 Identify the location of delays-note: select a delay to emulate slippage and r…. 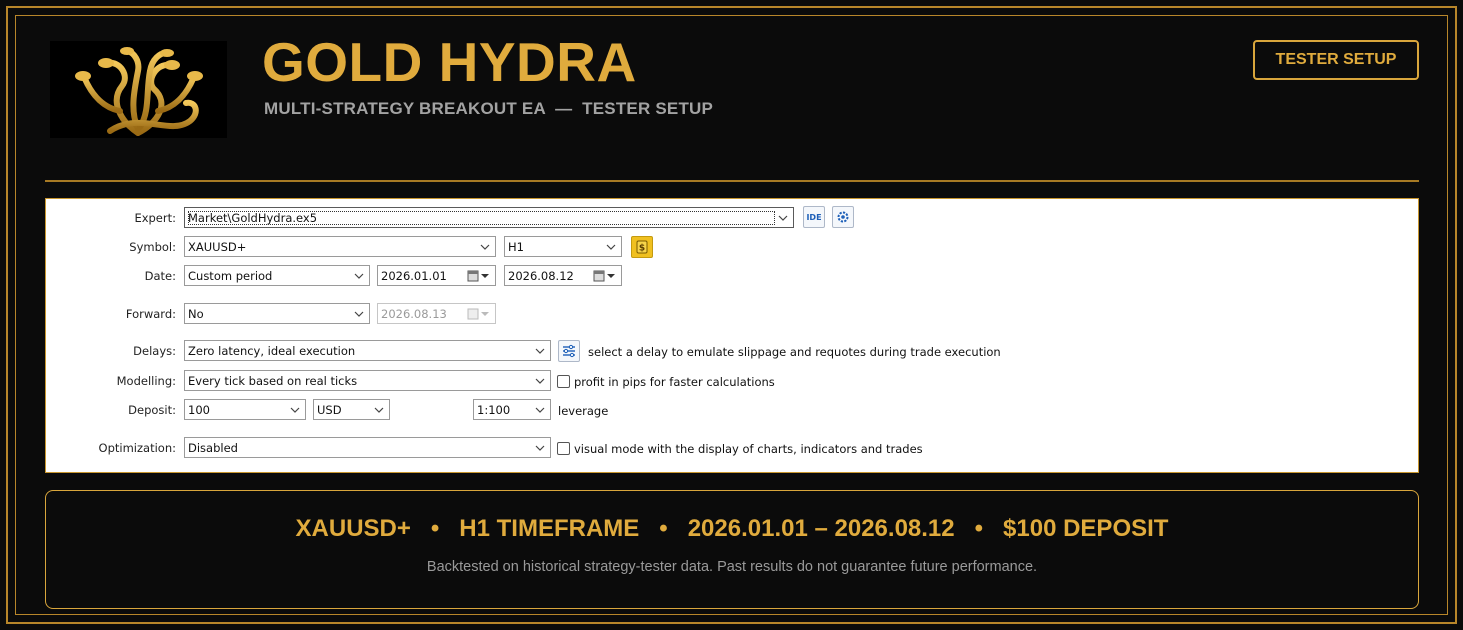
(794, 352).